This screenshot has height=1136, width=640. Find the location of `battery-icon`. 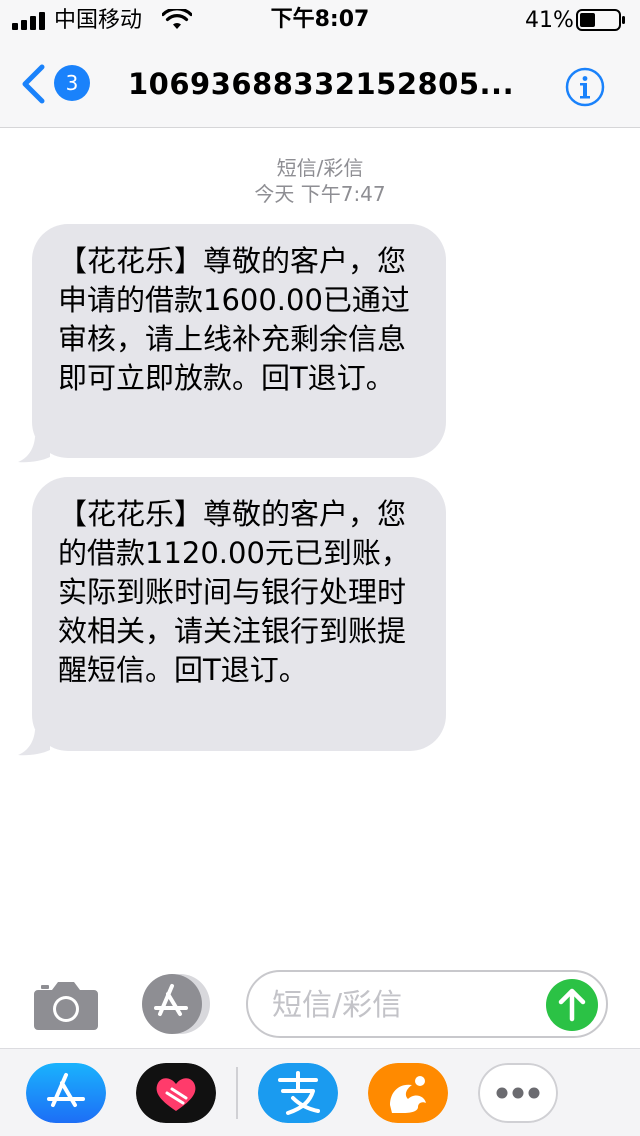

battery-icon is located at coordinates (600, 20).